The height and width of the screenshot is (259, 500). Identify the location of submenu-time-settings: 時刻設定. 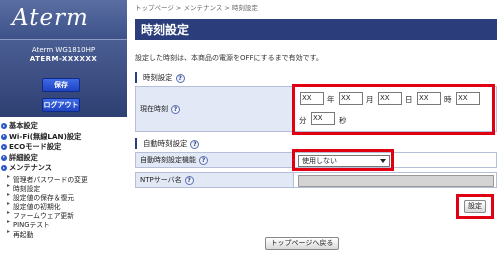
(63, 187).